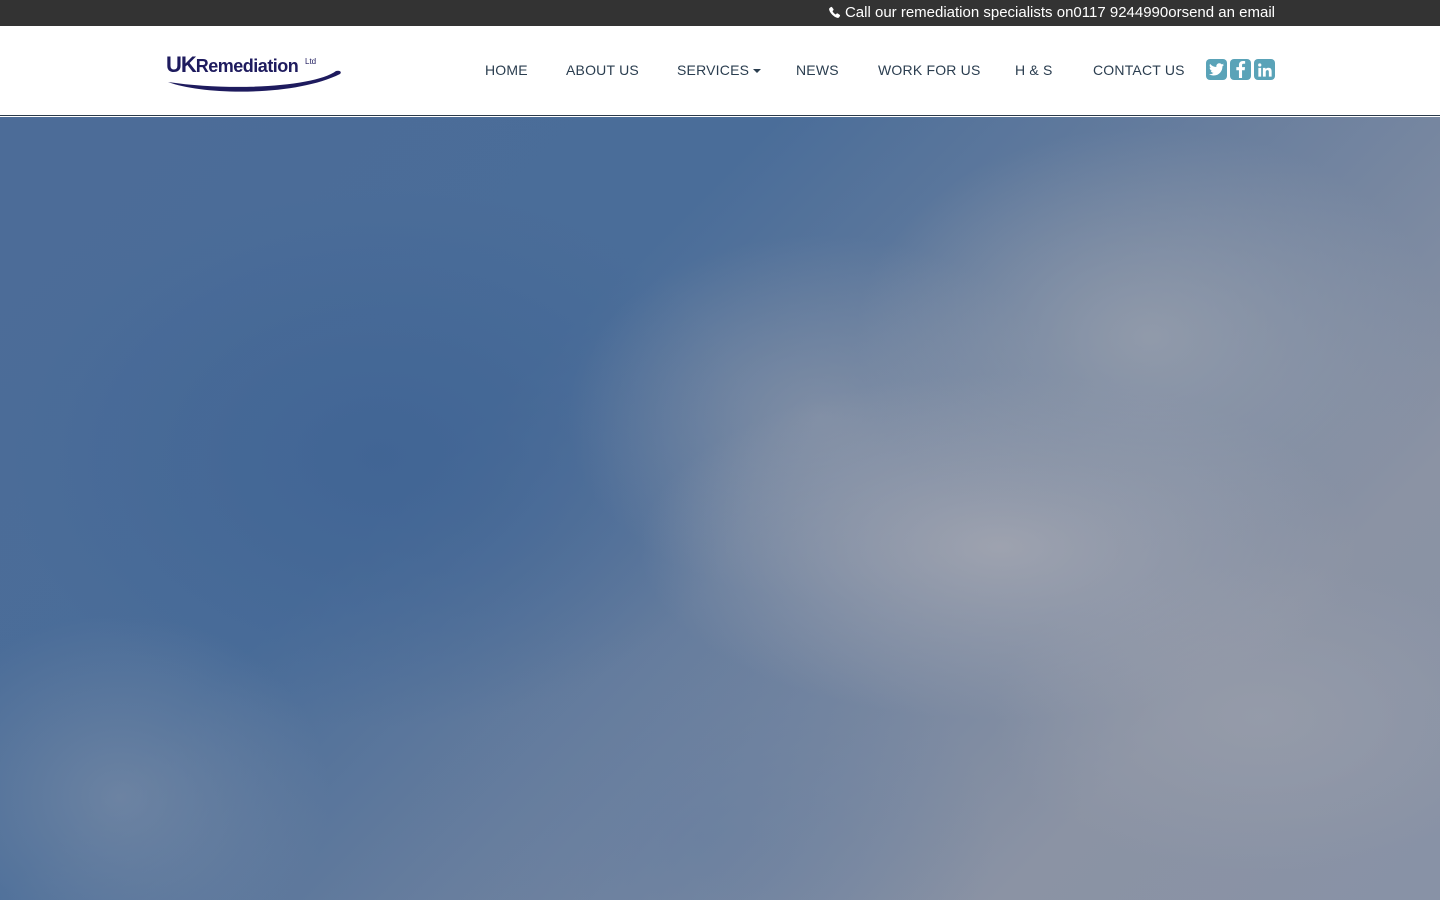 This screenshot has width=1440, height=900. I want to click on nav-services: SERVICES, so click(719, 70).